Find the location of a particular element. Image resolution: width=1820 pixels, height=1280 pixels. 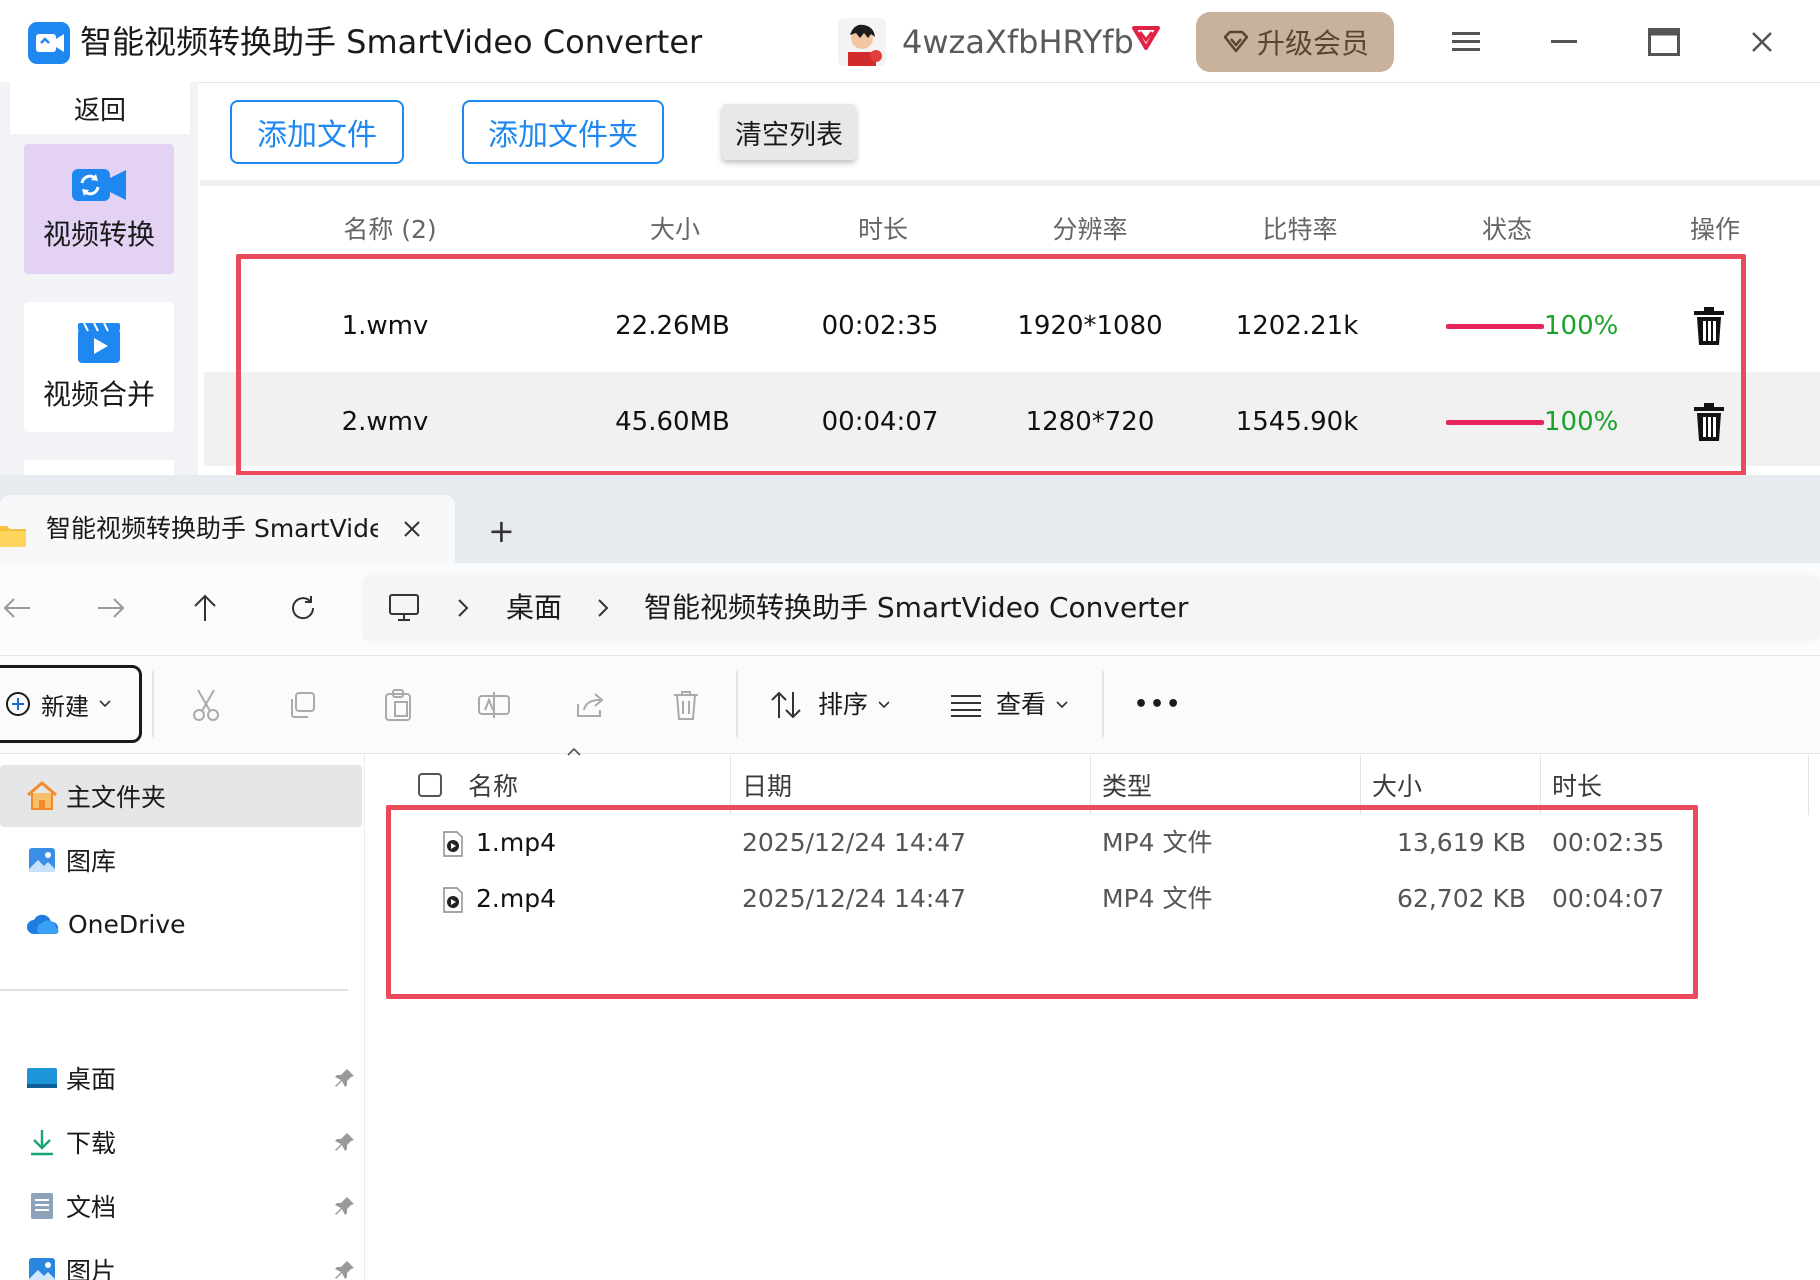

plus-circle-icon is located at coordinates (18, 704).